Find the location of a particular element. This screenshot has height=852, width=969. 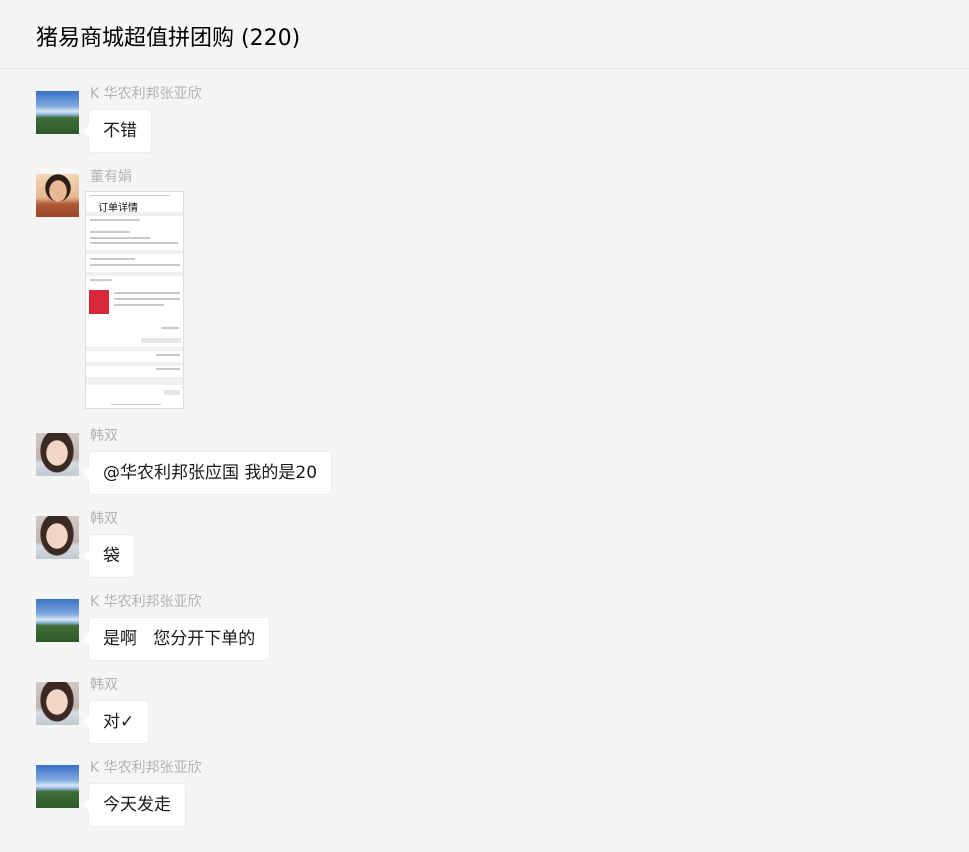

image-message: 订单详情 is located at coordinates (134, 300).